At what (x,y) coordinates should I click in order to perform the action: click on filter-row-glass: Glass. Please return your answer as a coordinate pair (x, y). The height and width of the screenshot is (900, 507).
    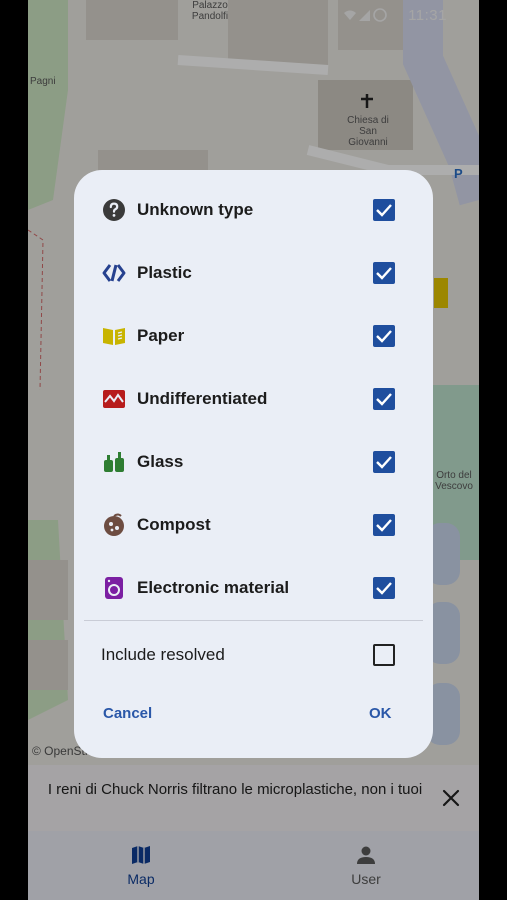
    Looking at the image, I should click on (253, 462).